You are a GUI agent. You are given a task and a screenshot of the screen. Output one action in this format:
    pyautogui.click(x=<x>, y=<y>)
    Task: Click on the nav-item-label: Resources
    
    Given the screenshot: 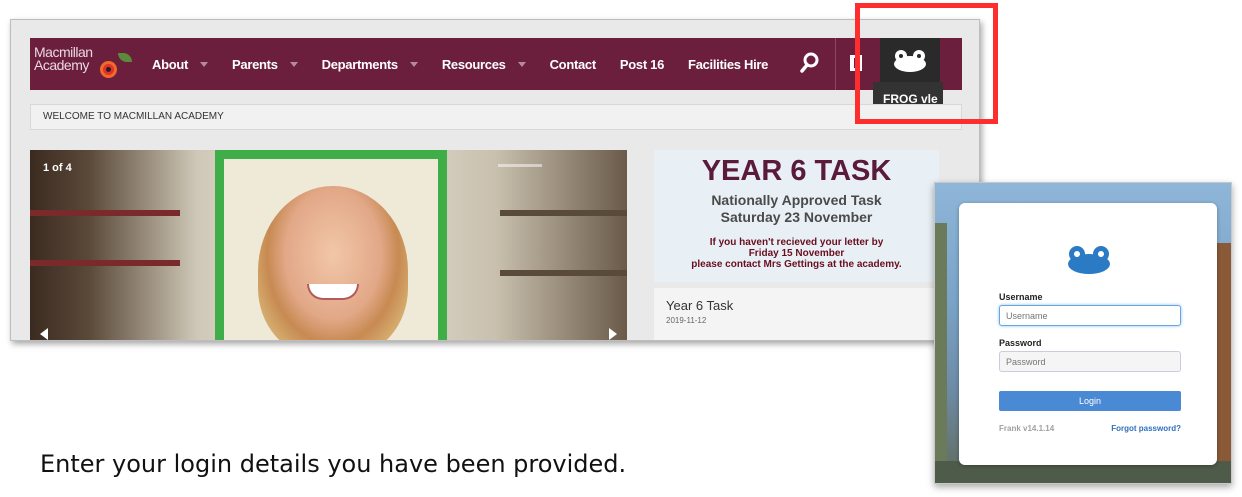 What is the action you would take?
    pyautogui.click(x=473, y=64)
    